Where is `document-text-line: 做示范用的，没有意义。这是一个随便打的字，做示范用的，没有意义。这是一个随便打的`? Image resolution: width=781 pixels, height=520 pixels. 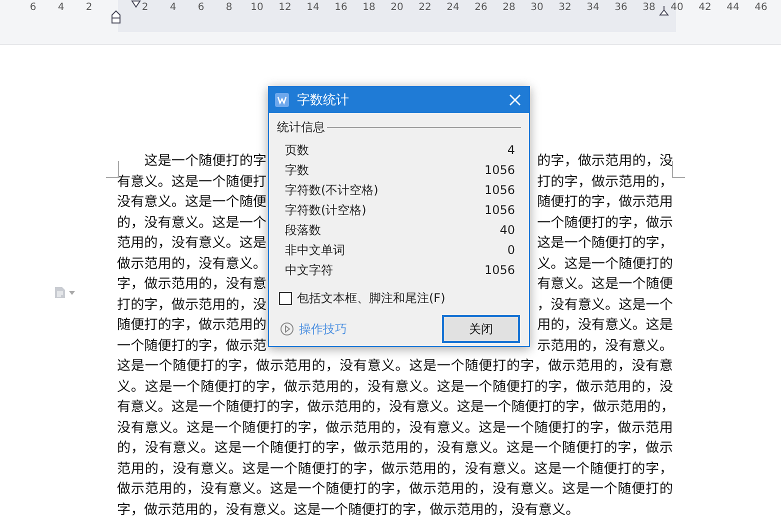
document-text-line: 做示范用的，没有意义。这是一个随便打的字，做示范用的，没有意义。这是一个随便打的 is located at coordinates (395, 487).